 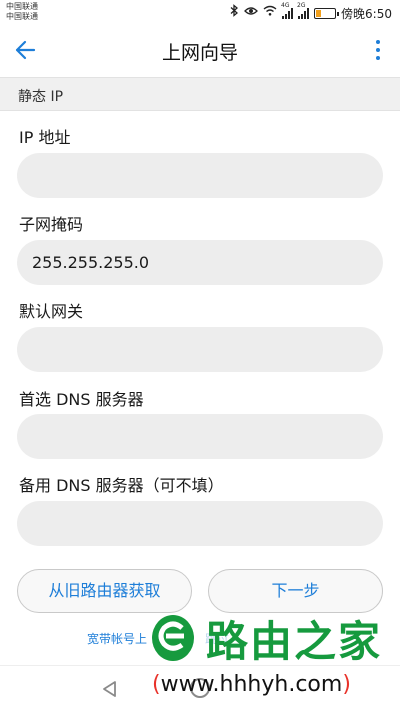 What do you see at coordinates (121, 485) in the screenshot?
I see `secondary-dns-label: 备用 DNS 服务器（可不填）` at bounding box center [121, 485].